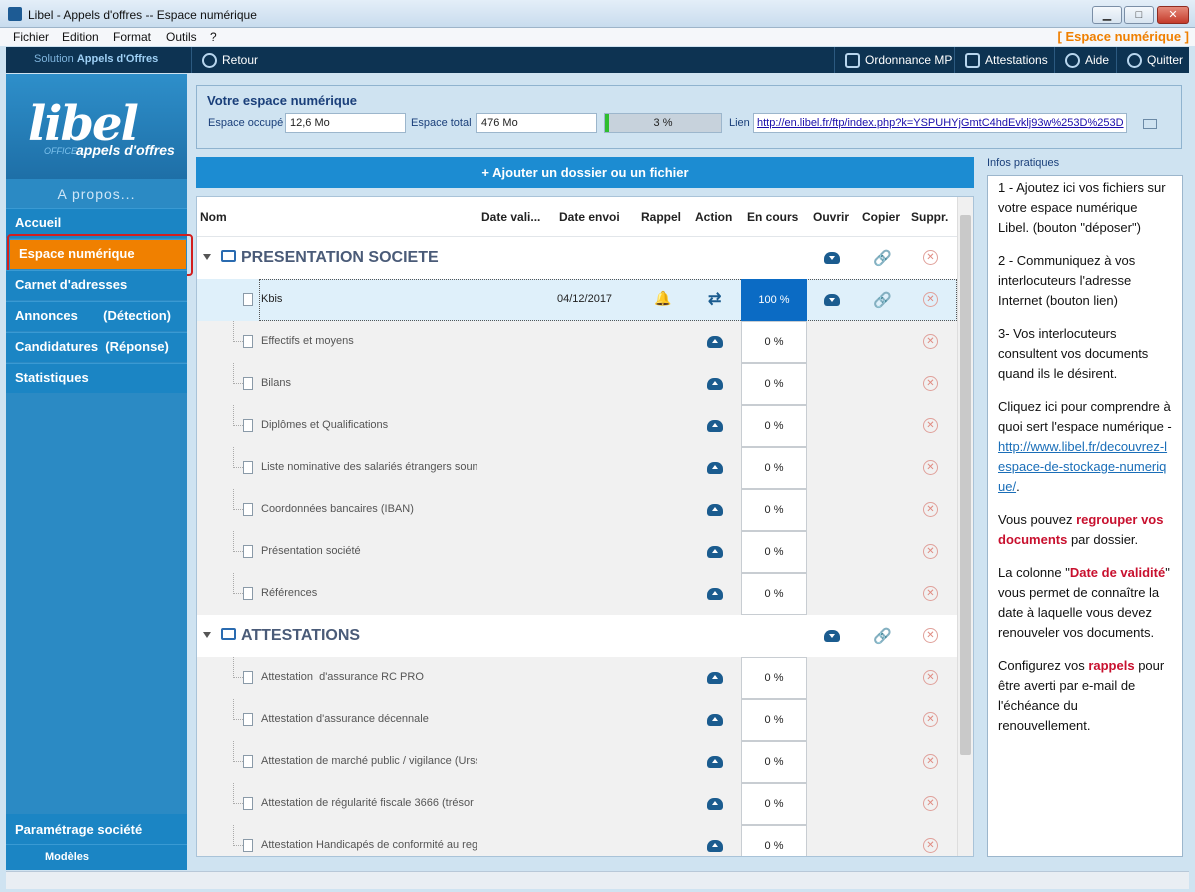 The height and width of the screenshot is (892, 1195). I want to click on occupe-field: 12,6 Mo, so click(345, 123).